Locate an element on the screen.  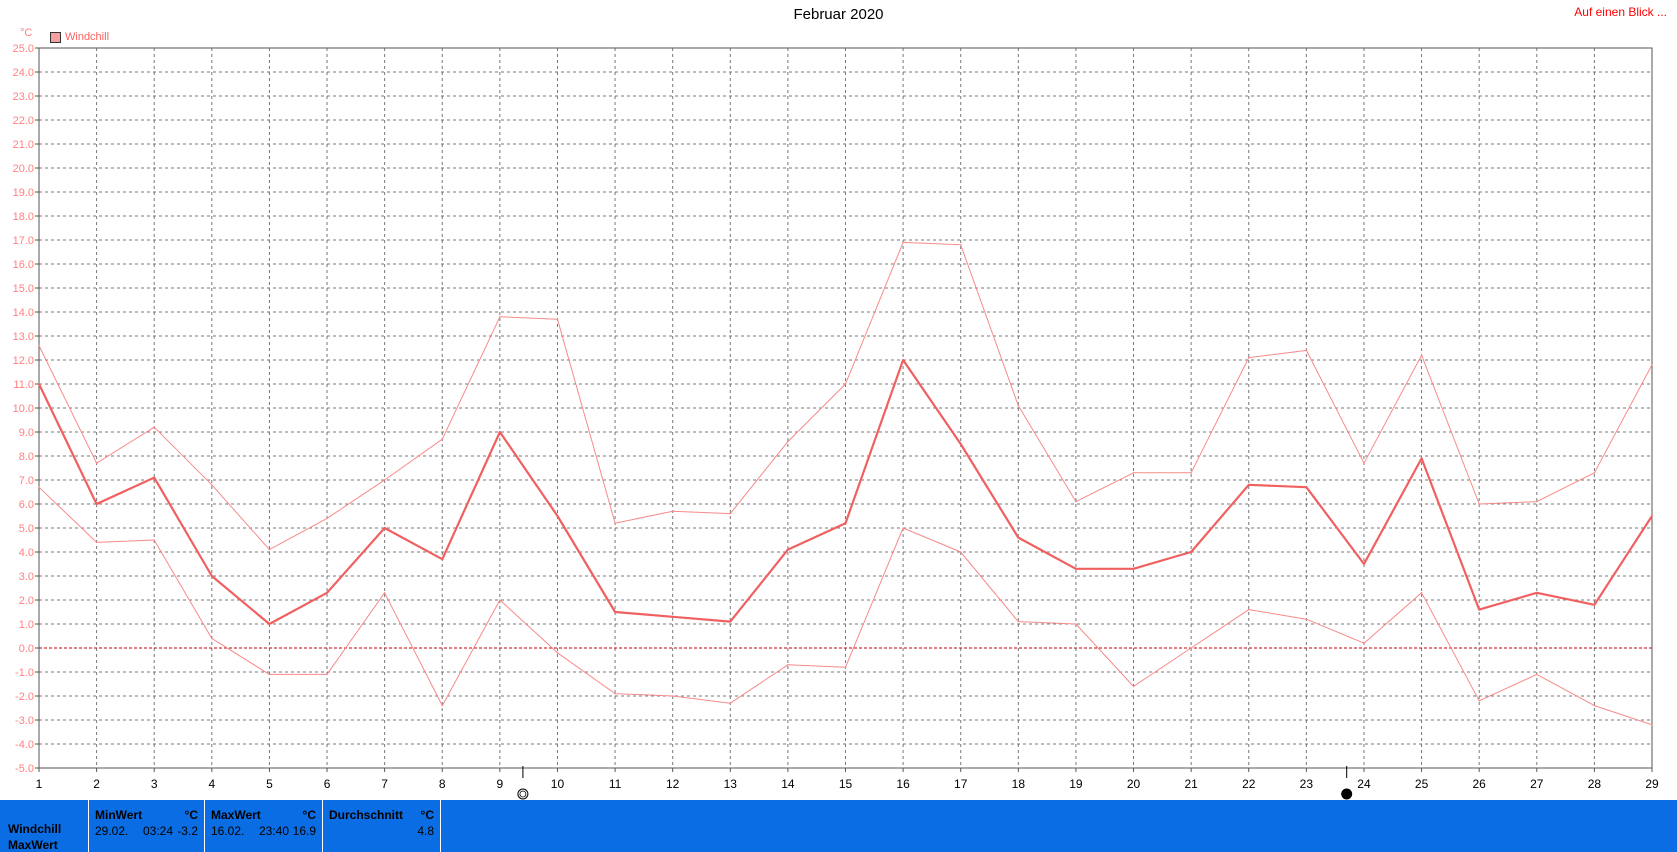
stats-max-cell: MaxWert °C 16.02. 23:40 16.9 is located at coordinates (264, 826).